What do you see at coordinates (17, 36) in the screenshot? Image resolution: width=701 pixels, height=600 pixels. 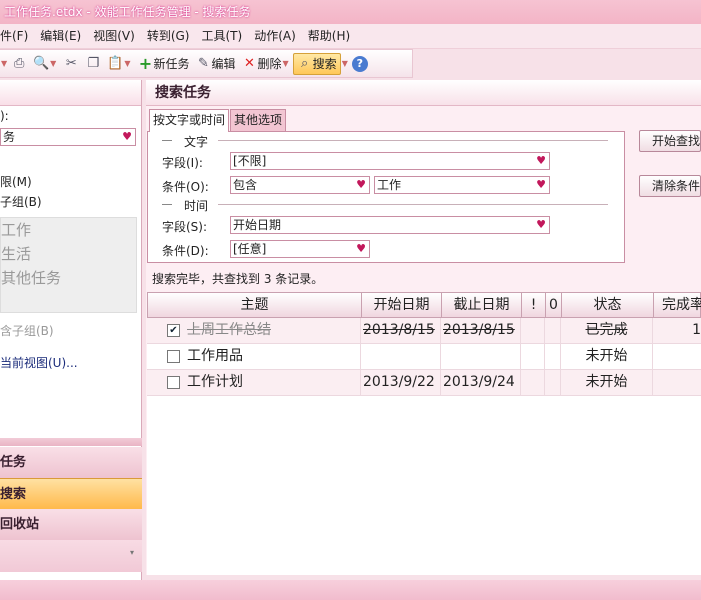 I see `menu-file: 件(F)` at bounding box center [17, 36].